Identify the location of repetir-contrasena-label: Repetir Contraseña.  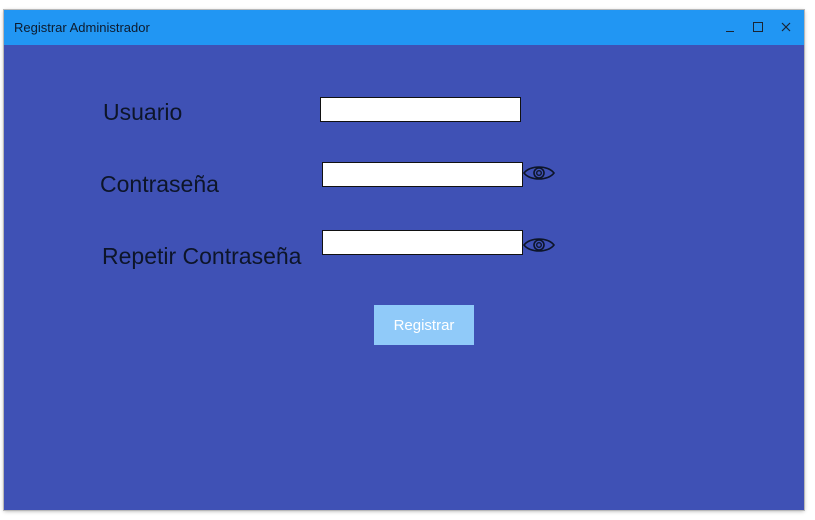
(202, 256).